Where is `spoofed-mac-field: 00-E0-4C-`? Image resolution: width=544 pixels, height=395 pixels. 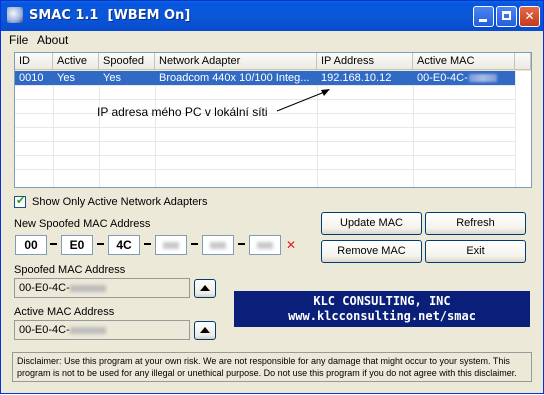 spoofed-mac-field: 00-E0-4C- is located at coordinates (102, 288).